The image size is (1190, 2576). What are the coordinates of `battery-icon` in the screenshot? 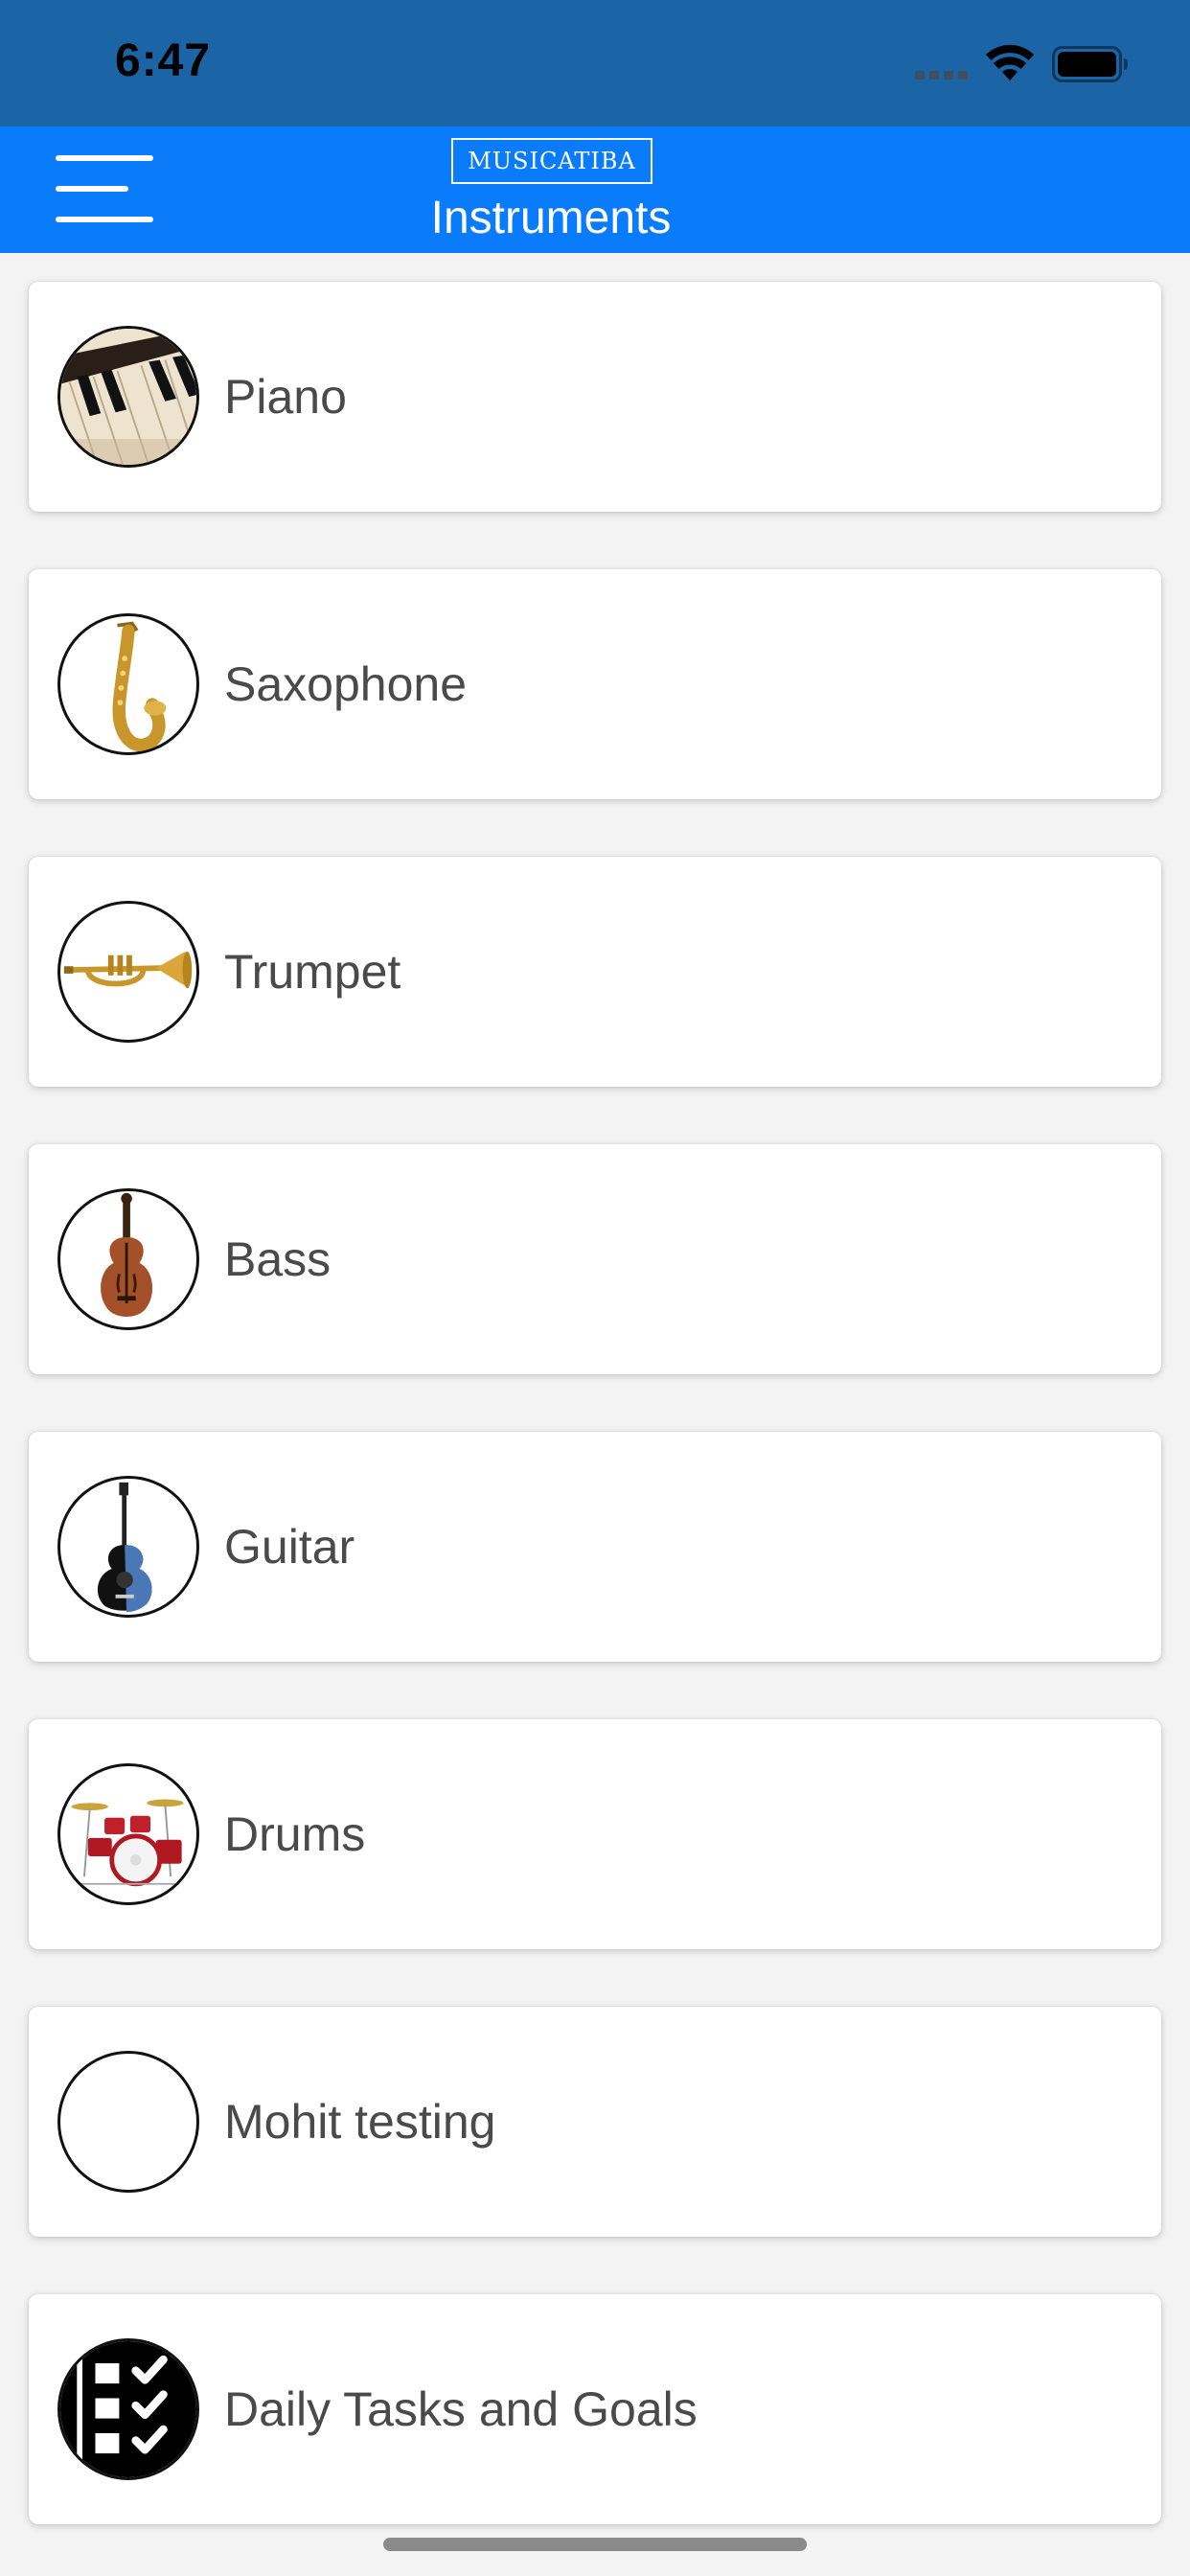 It's located at (1090, 64).